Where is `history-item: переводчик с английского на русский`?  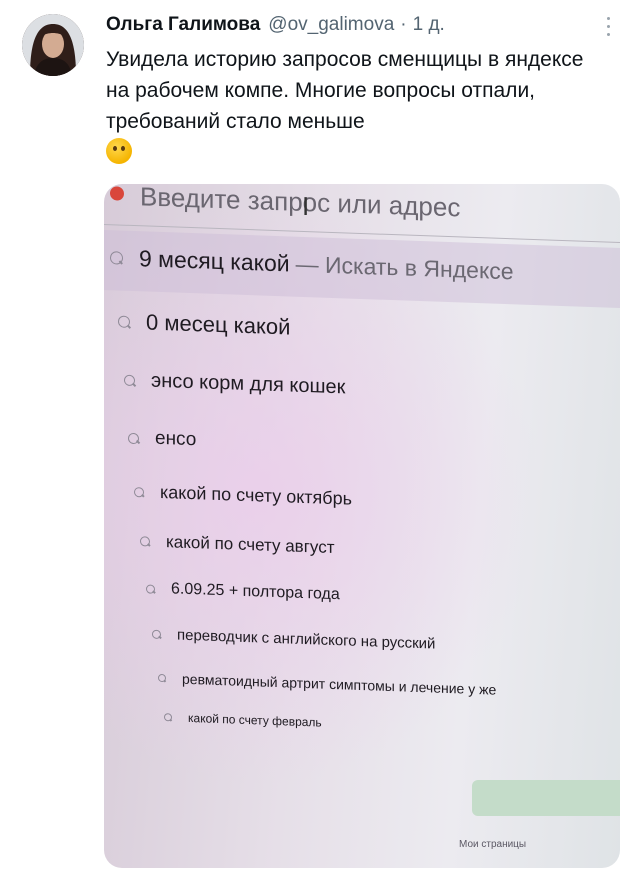 history-item: переводчик с английского на русский is located at coordinates (293, 639).